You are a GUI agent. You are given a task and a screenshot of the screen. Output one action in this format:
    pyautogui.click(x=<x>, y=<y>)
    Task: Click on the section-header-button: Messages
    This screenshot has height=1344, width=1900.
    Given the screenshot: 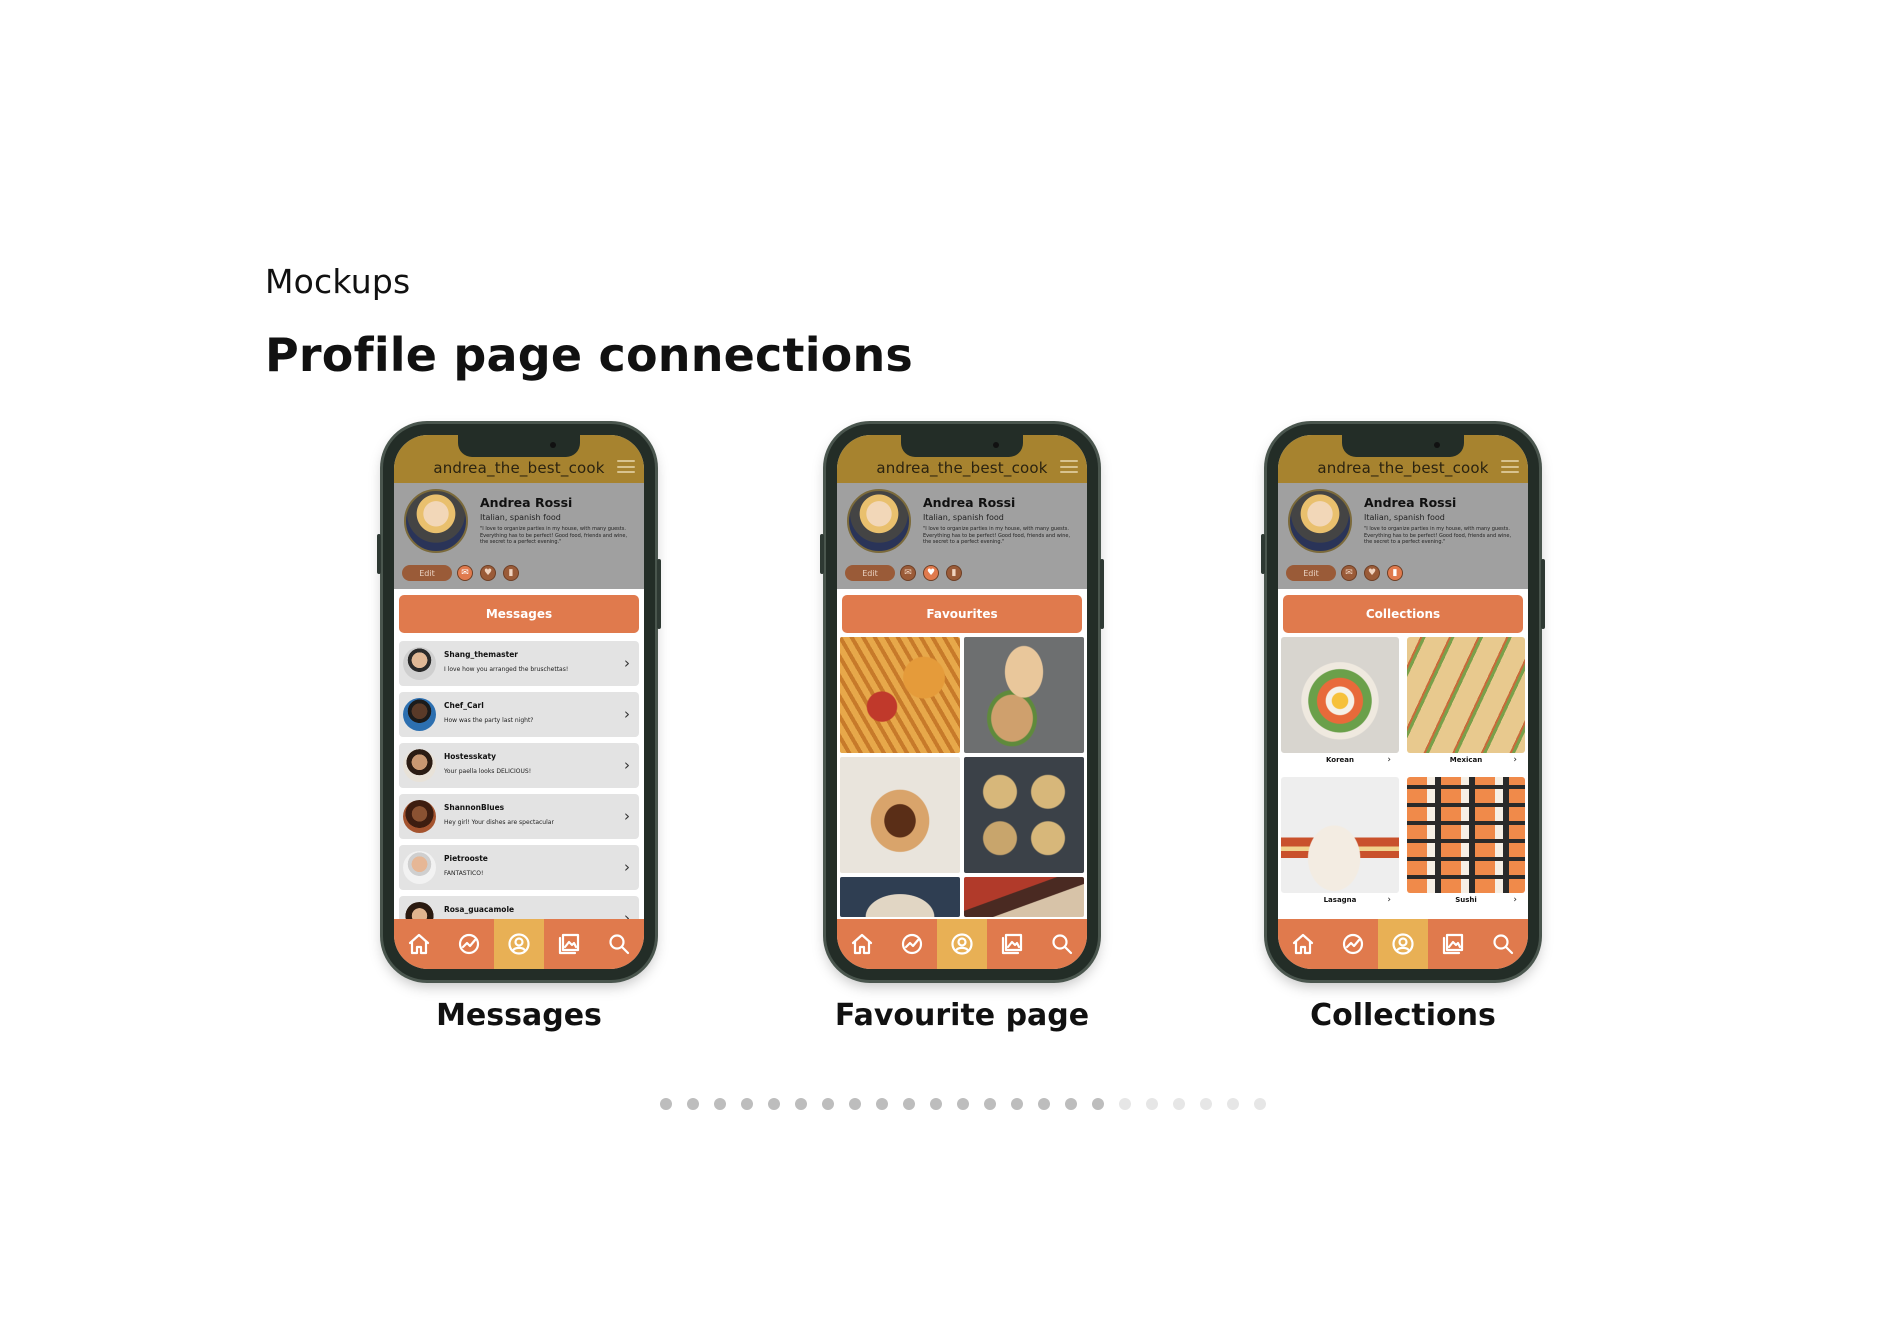 What is the action you would take?
    pyautogui.click(x=519, y=614)
    